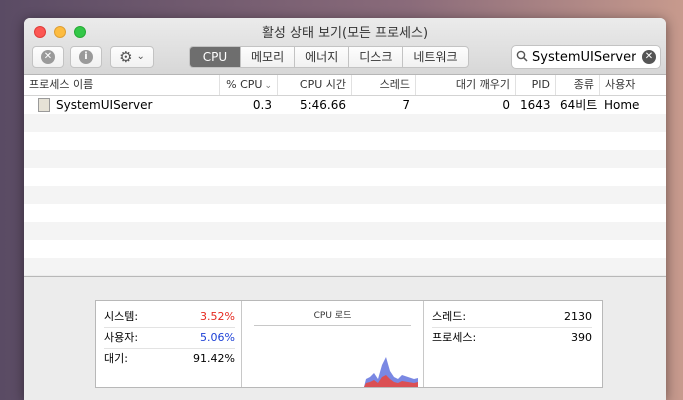  I want to click on column-threads: 스레드, so click(383, 85).